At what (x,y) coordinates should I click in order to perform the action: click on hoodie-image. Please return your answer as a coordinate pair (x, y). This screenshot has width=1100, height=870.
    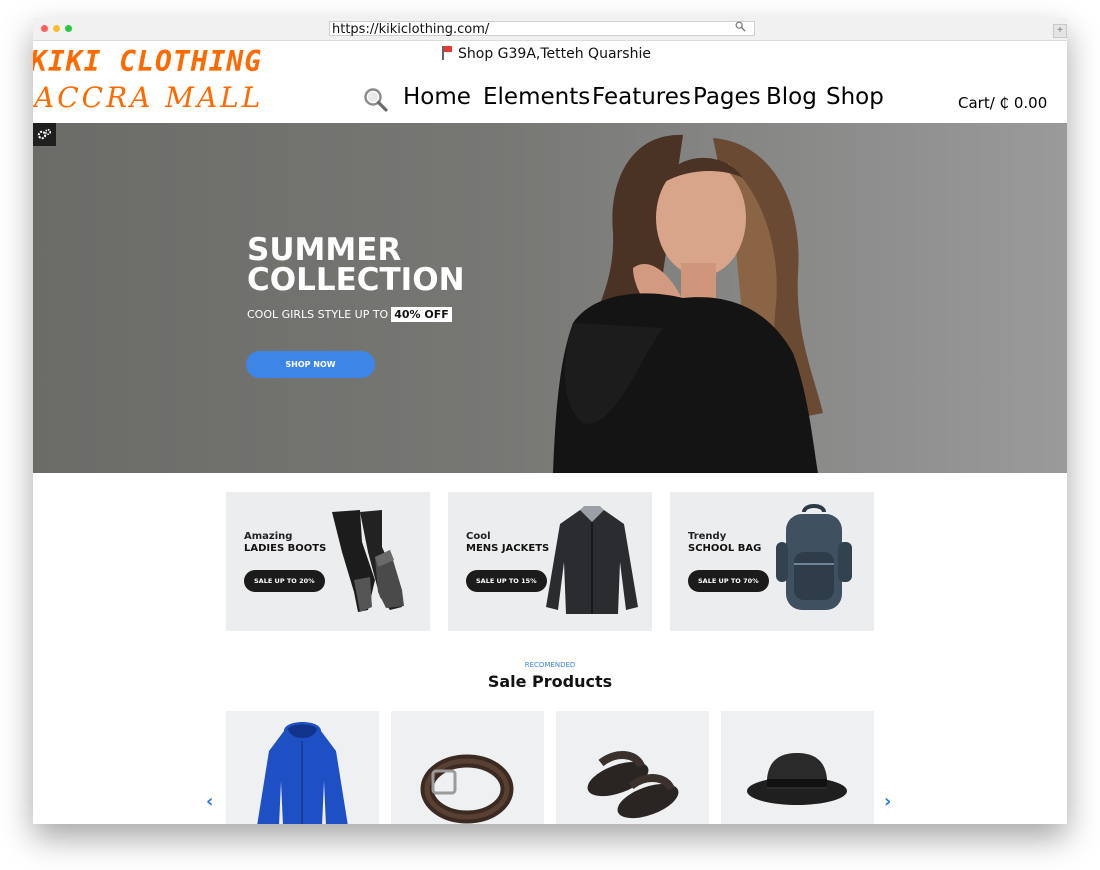
    Looking at the image, I should click on (302, 773).